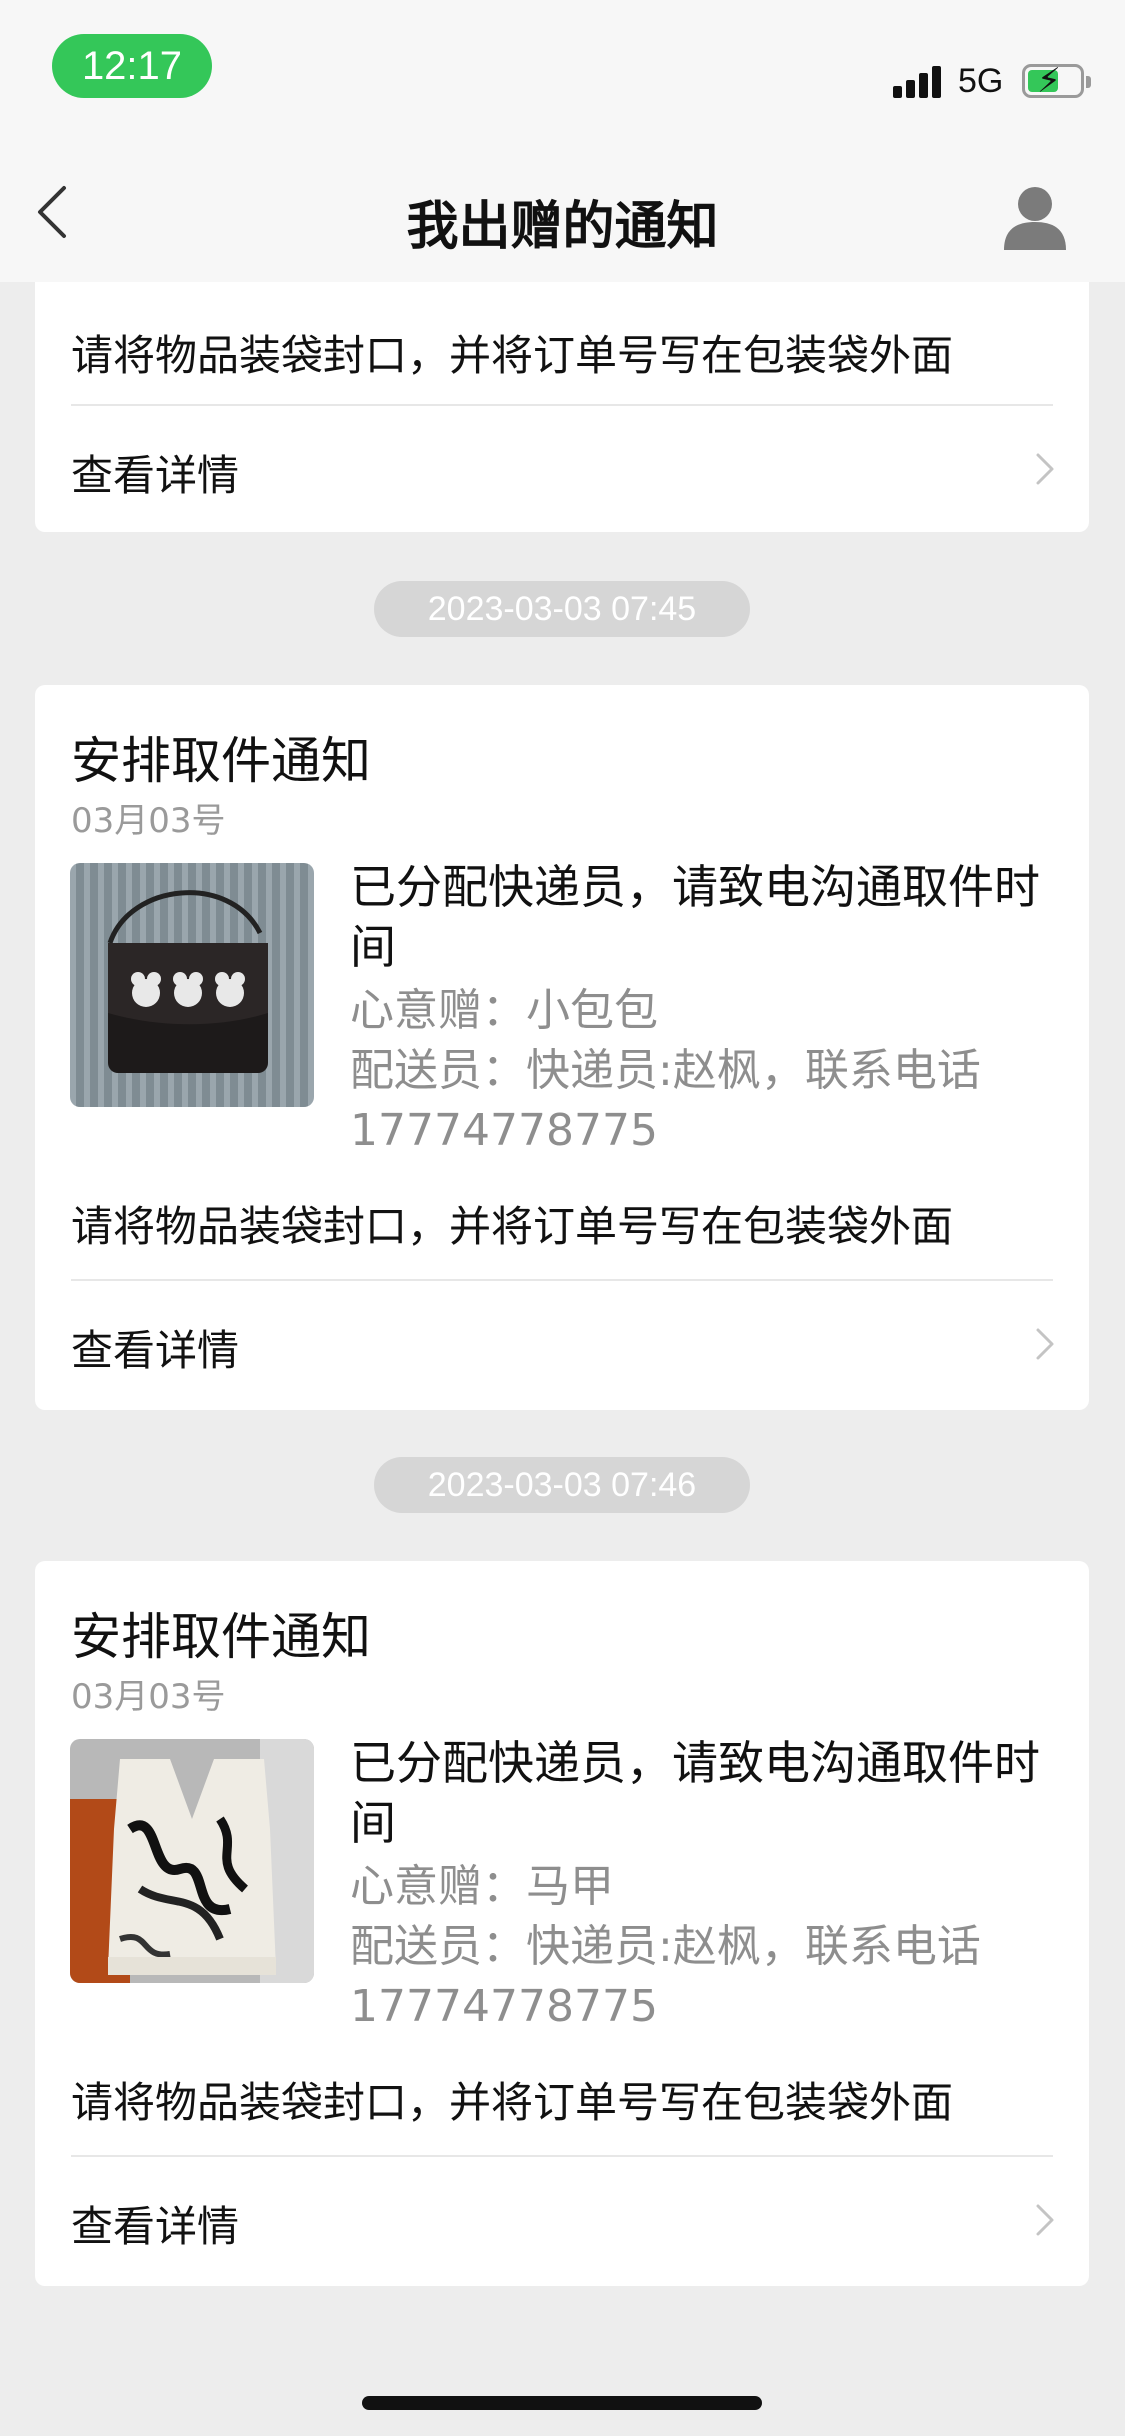  Describe the element at coordinates (981, 81) in the screenshot. I see `network-type: 5G` at that location.